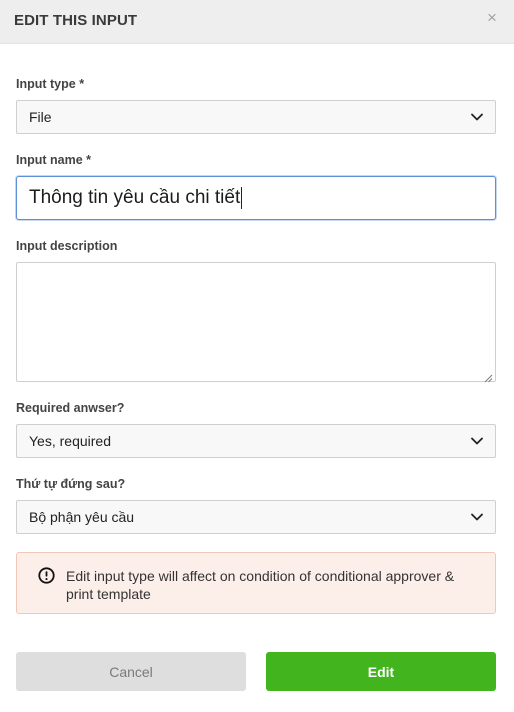 Image resolution: width=514 pixels, height=712 pixels. I want to click on order-after-select: Bộ phận yêu cầu, so click(256, 517).